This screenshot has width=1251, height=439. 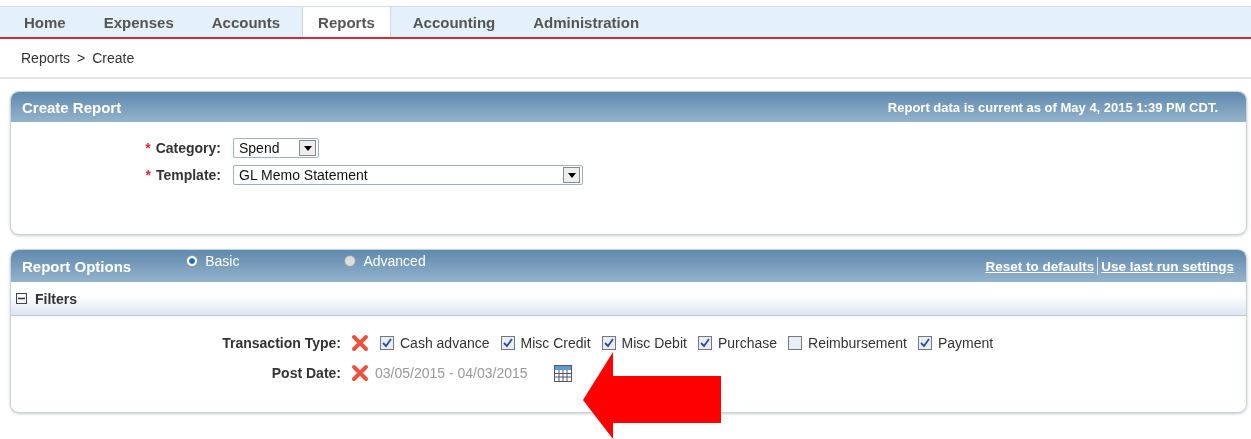 What do you see at coordinates (56, 298) in the screenshot?
I see `filters-title: Filters` at bounding box center [56, 298].